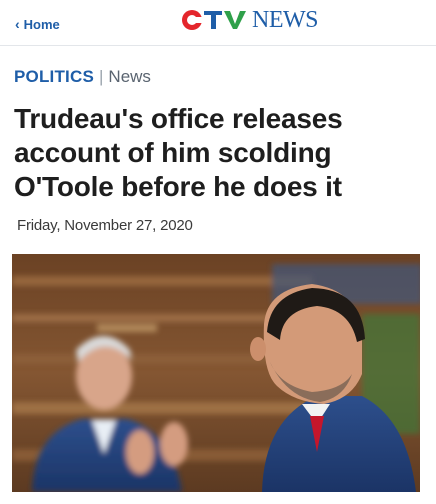 The height and width of the screenshot is (504, 436). I want to click on ctv-news-logo: NEWS, so click(250, 20).